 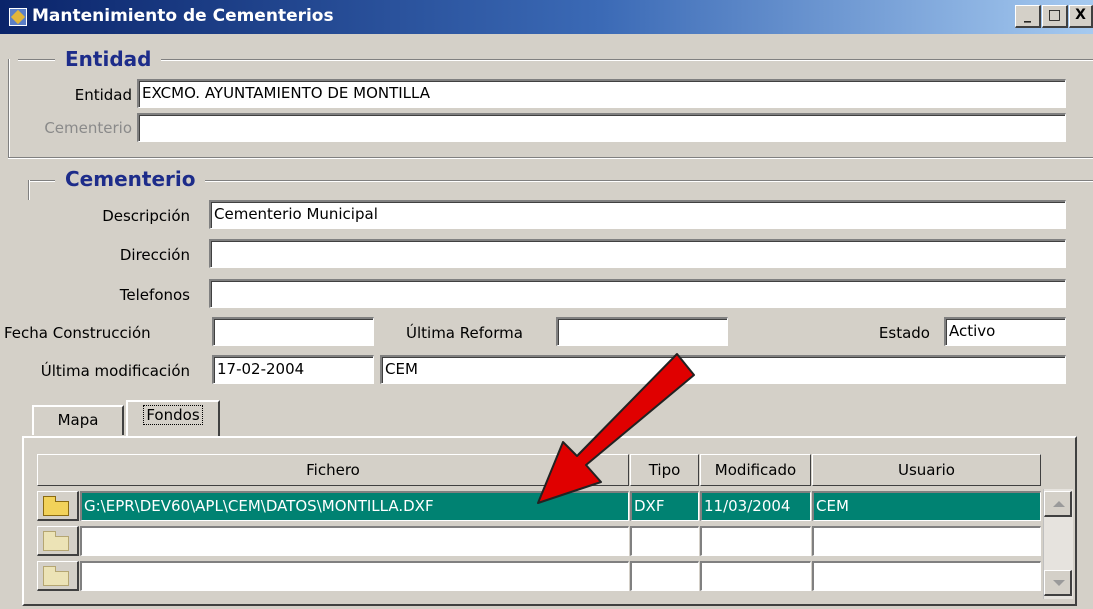 I want to click on tab-fondos-label: Fondos, so click(x=173, y=415).